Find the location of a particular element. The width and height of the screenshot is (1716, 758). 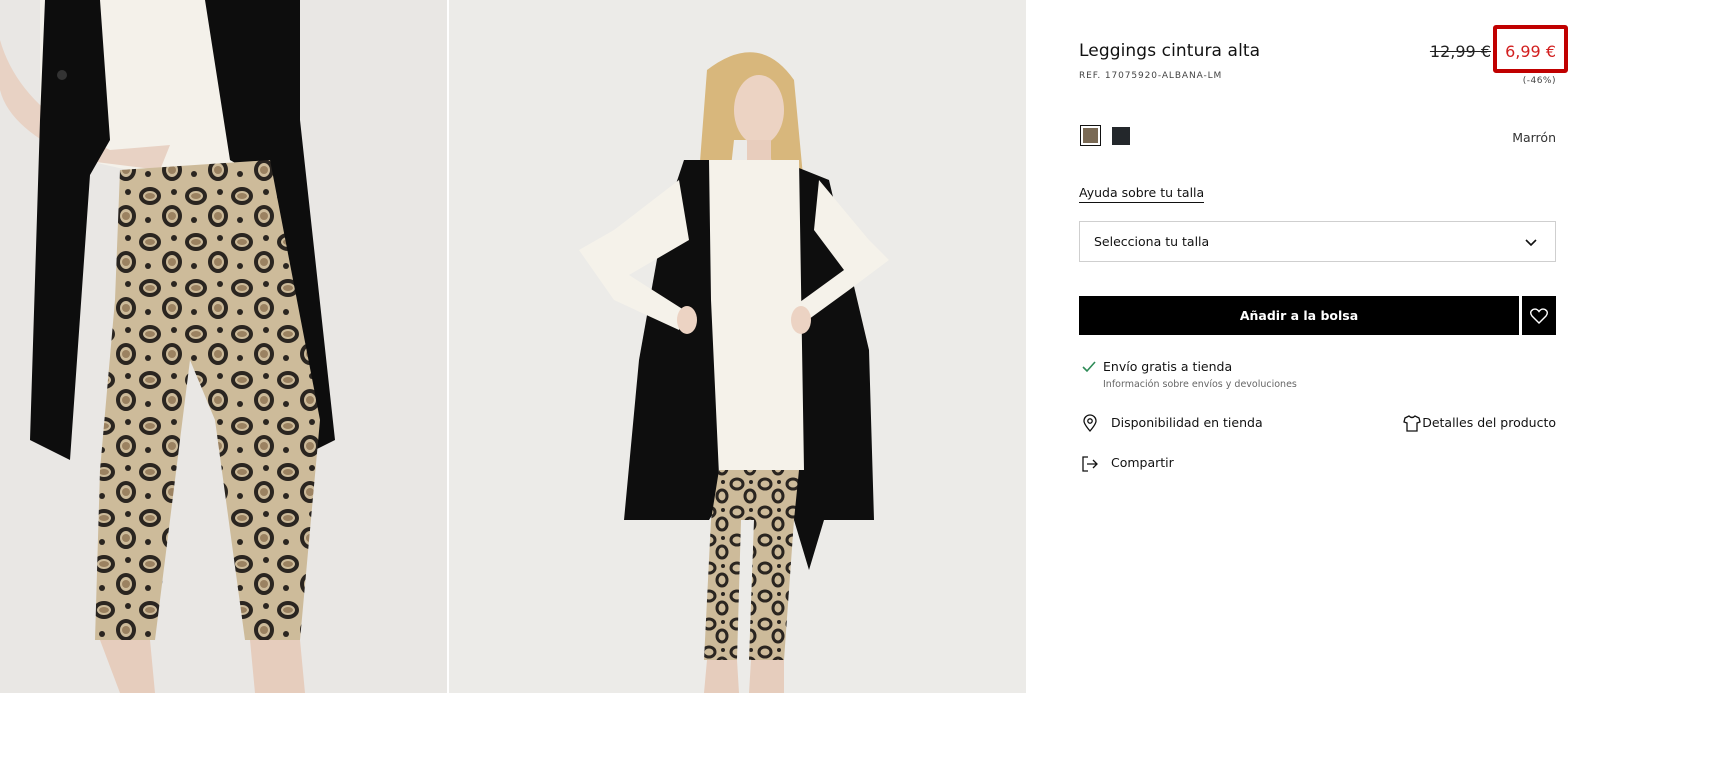

color-swatch-brown is located at coordinates (1090, 135).